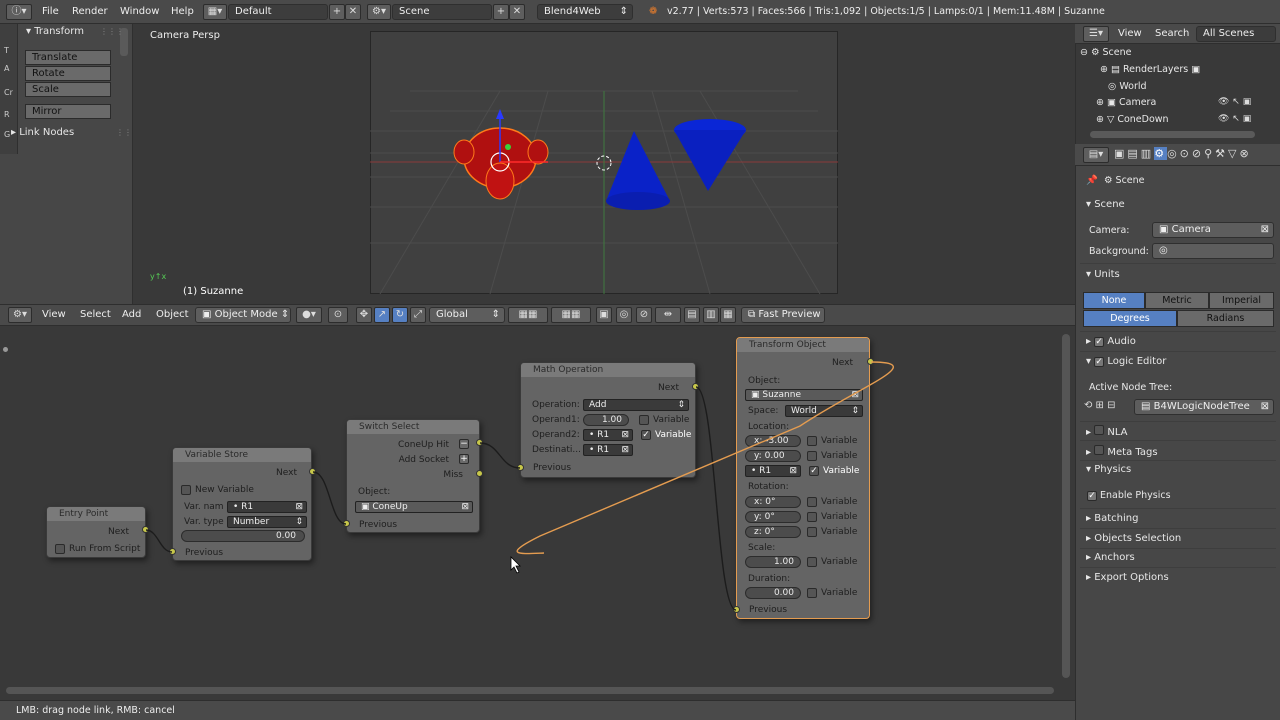 The width and height of the screenshot is (1280, 720). Describe the element at coordinates (804, 395) in the screenshot. I see `object-field: ▣ Suzanne ⊠` at that location.